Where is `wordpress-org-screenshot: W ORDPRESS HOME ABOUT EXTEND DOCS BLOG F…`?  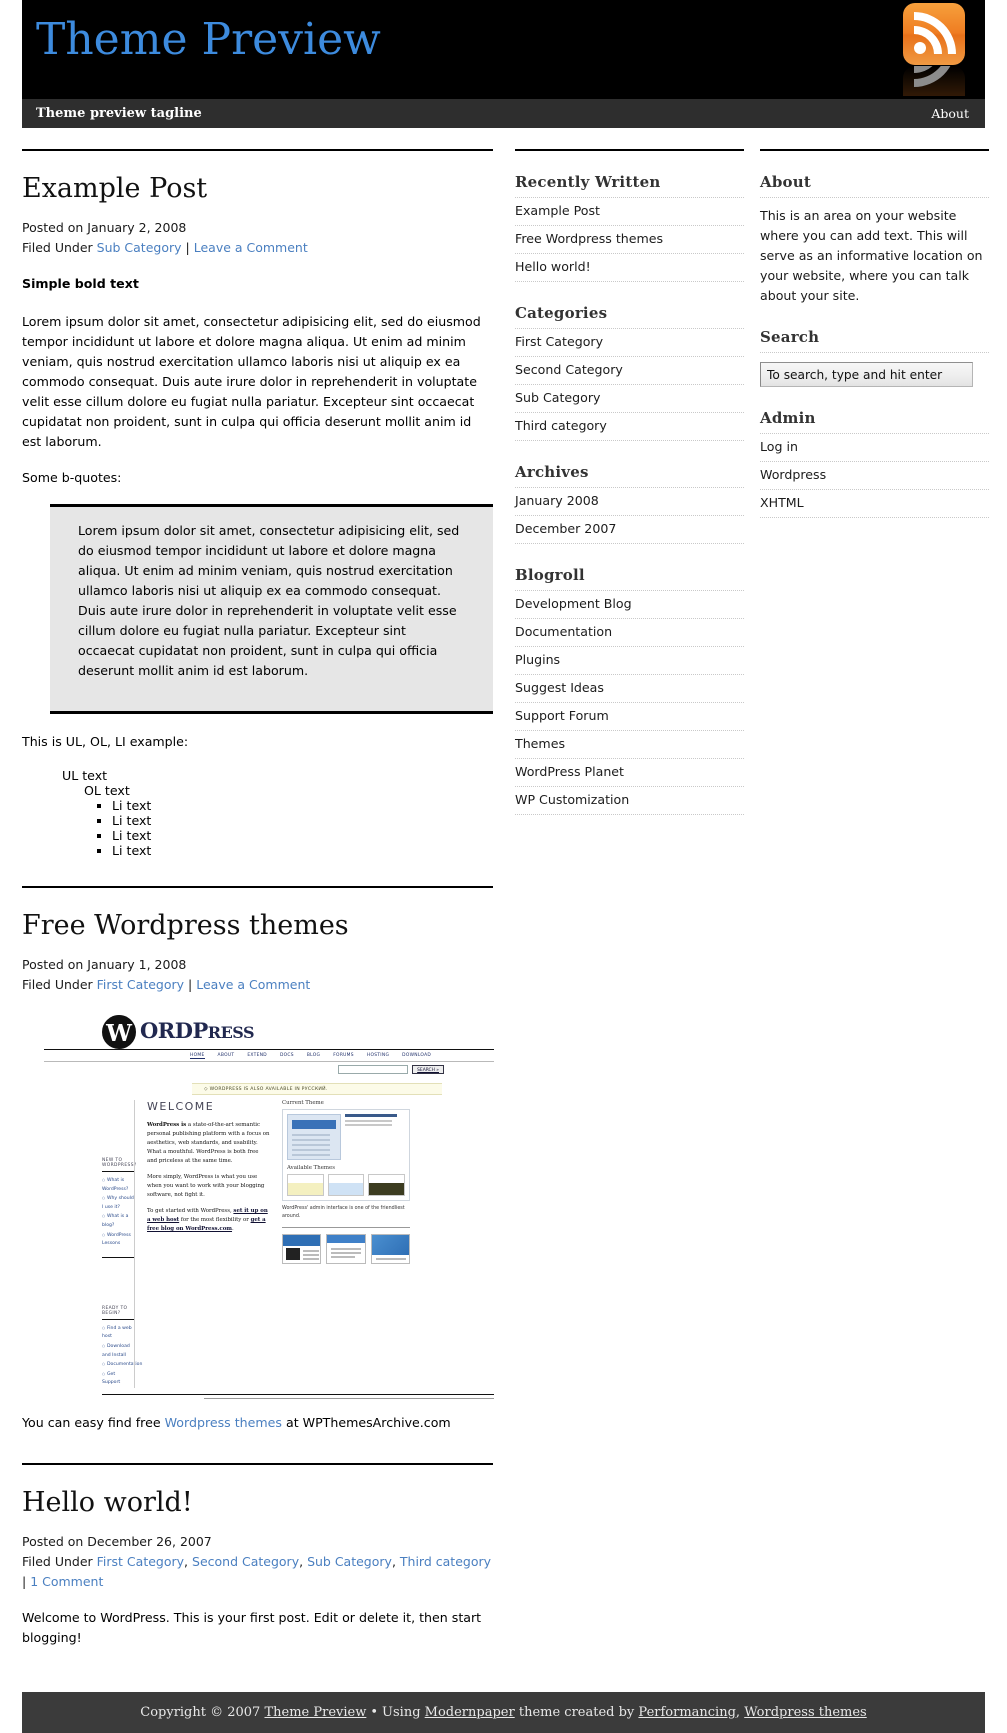
wordpress-org-screenshot: W ORDPRESS HOME ABOUT EXTEND DOCS BLOG F… is located at coordinates (269, 1207).